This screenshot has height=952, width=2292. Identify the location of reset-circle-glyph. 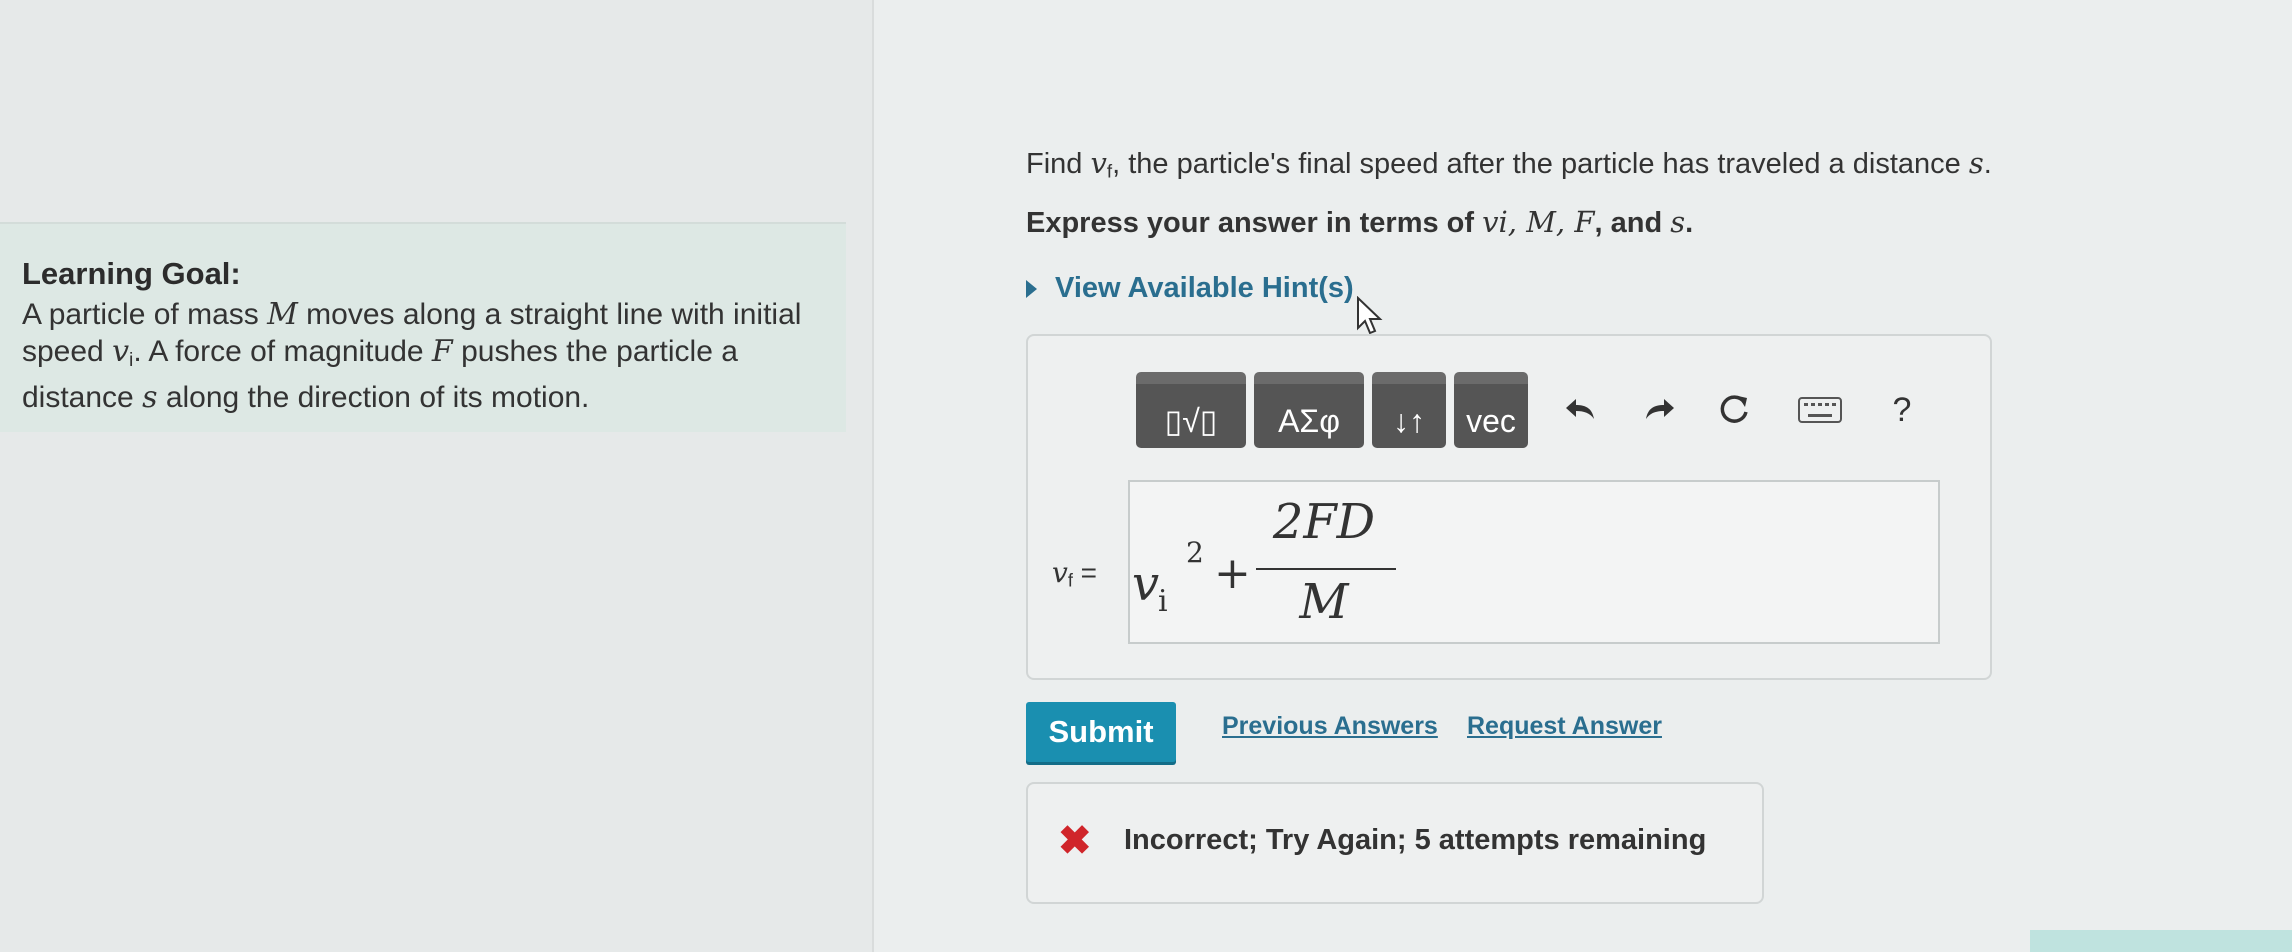
(1734, 409).